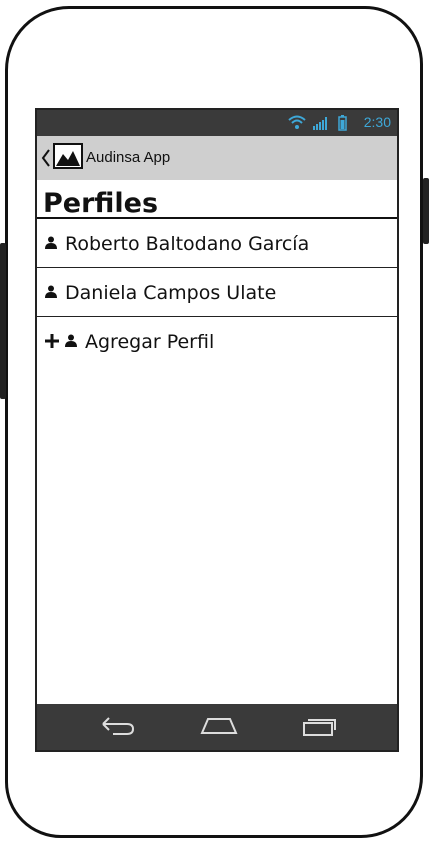 This screenshot has height=844, width=430. I want to click on profile-name: Roberto Baltodano García, so click(187, 244).